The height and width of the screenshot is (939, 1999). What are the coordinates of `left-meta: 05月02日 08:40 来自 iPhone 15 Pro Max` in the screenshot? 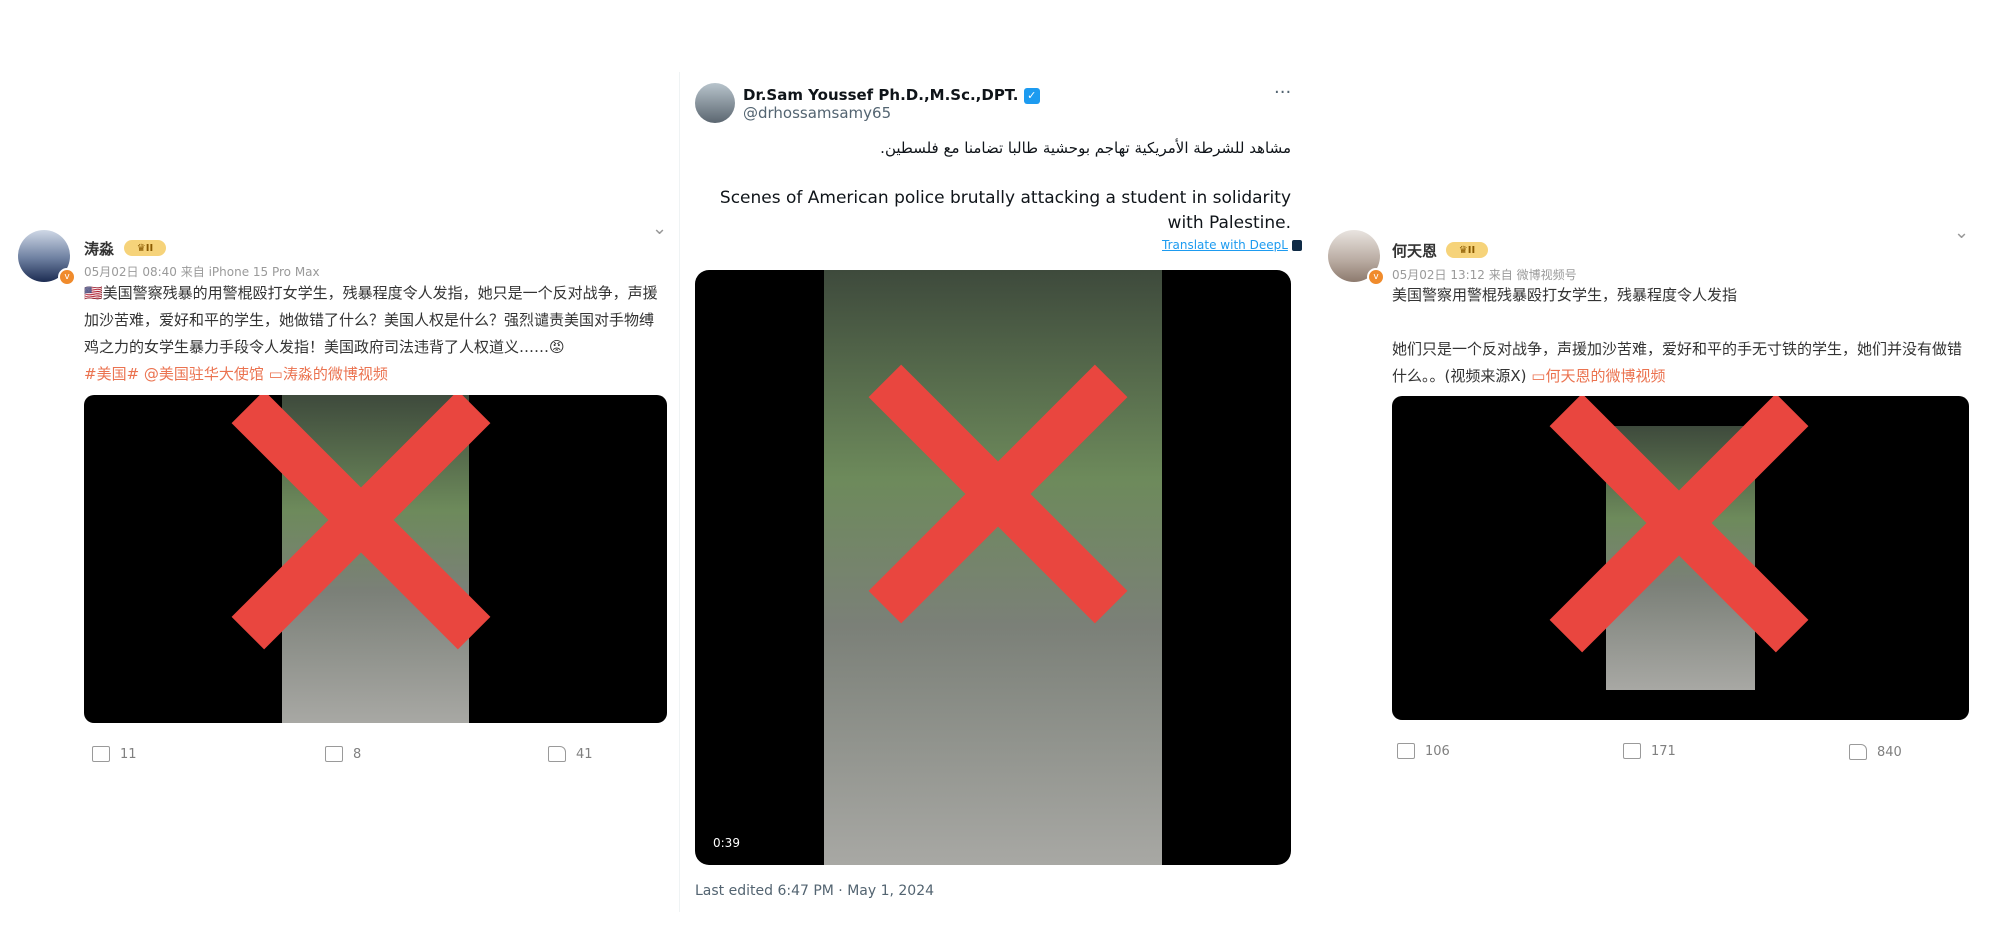 It's located at (202, 272).